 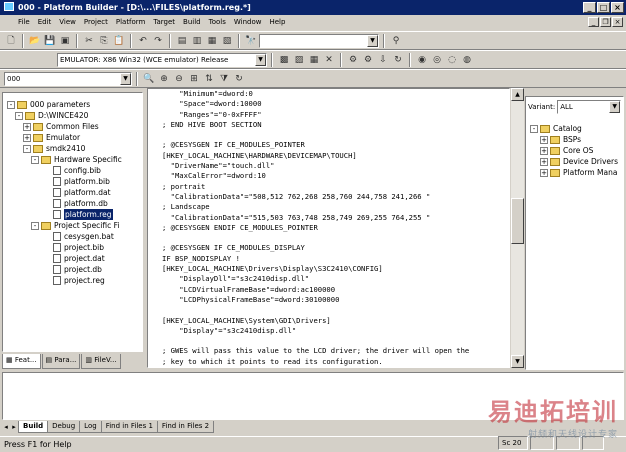 What do you see at coordinates (578, 172) in the screenshot?
I see `catalog-item-platform: + Platform Mana` at bounding box center [578, 172].